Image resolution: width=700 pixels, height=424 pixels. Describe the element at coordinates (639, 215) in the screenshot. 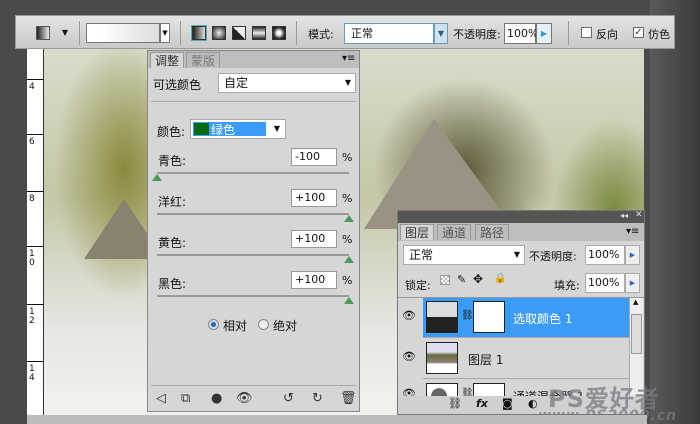

I see `close-icon: ✕` at that location.